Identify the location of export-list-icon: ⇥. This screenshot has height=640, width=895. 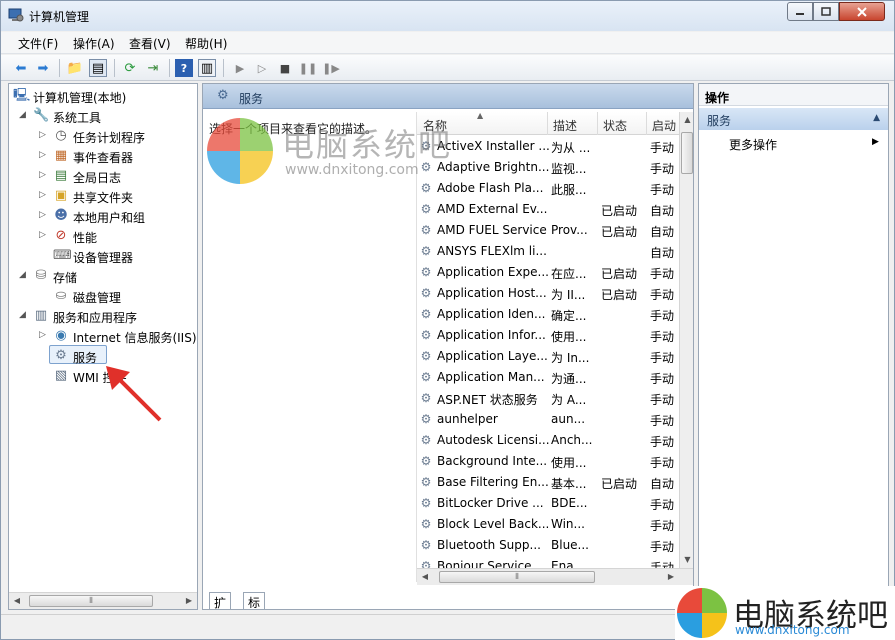
(153, 68).